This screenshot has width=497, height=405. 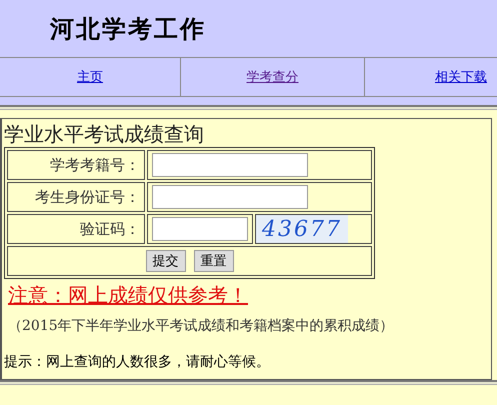 I want to click on nav-link: 主页, so click(x=90, y=77).